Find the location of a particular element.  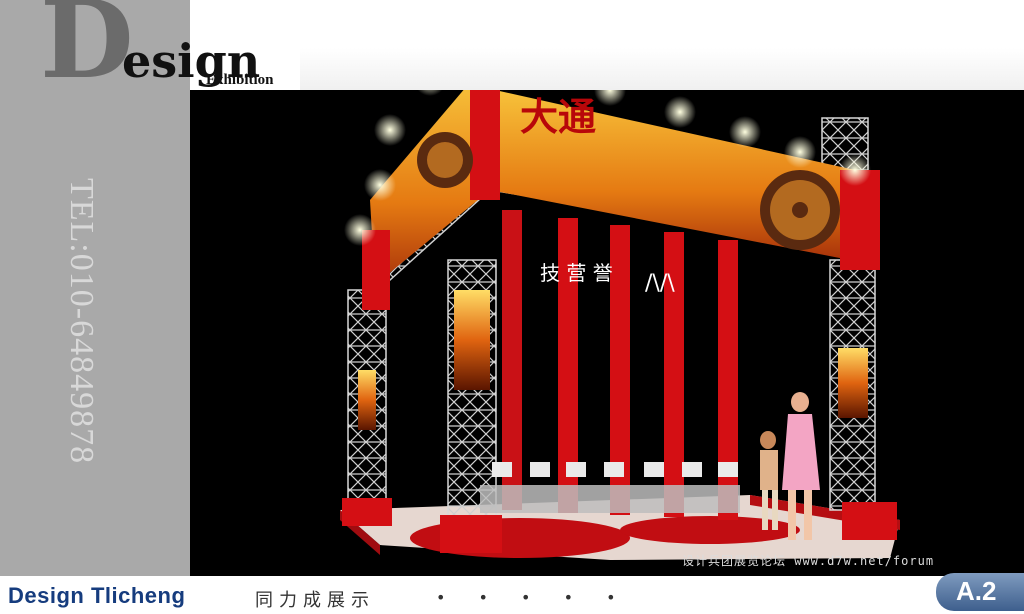

brand-name: Design Tlicheng is located at coordinates (97, 595).